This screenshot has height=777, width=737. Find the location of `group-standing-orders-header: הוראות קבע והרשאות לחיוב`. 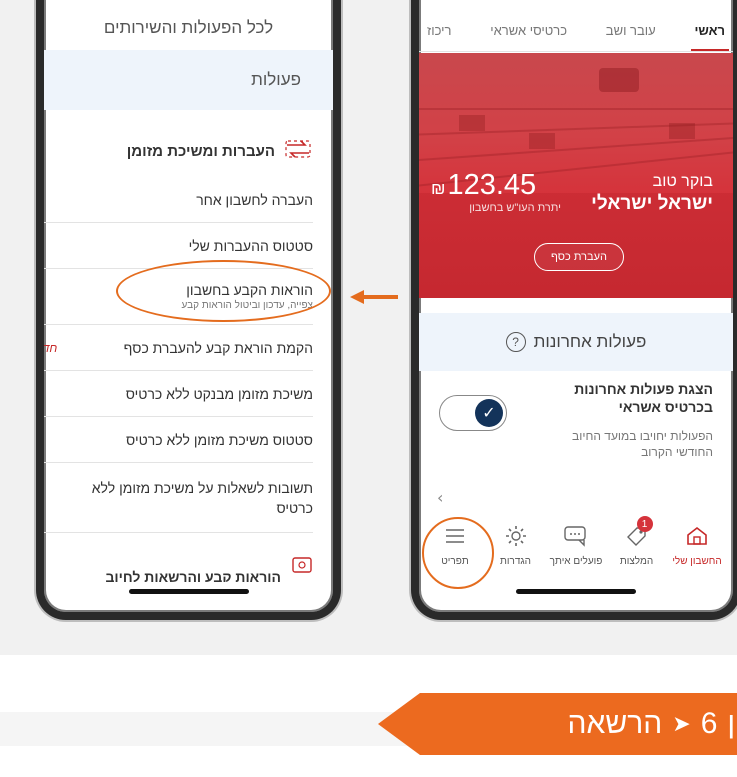

group-standing-orders-header: הוראות קבע והרשאות לחיוב is located at coordinates (188, 567).